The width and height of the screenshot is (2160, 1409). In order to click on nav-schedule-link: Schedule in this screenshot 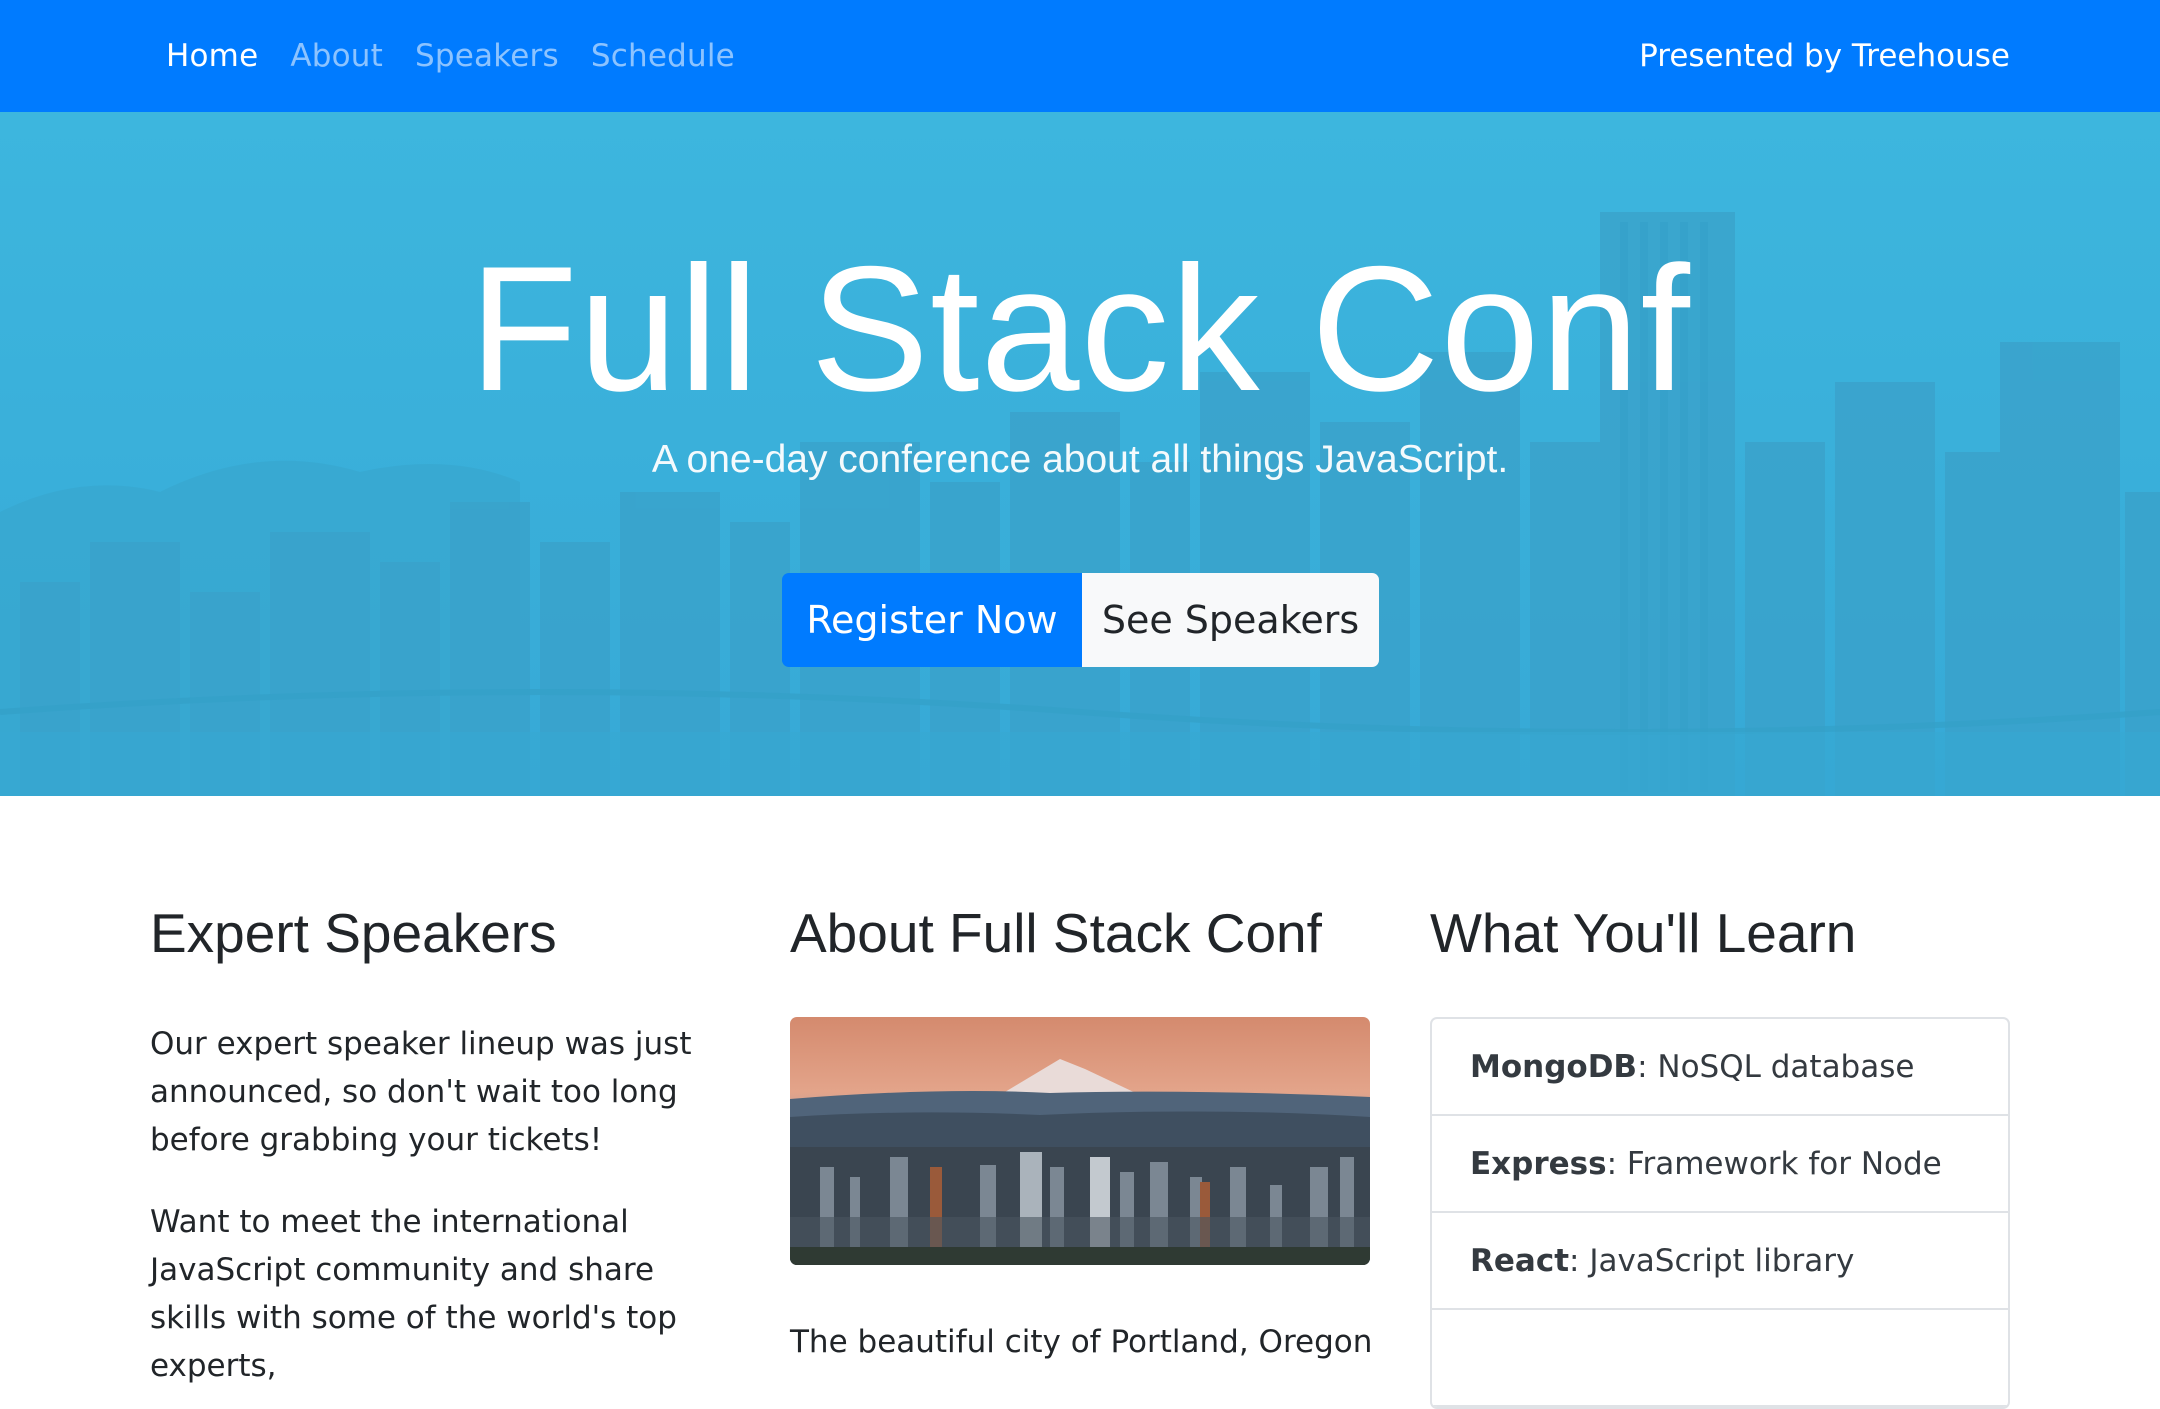, I will do `click(663, 56)`.